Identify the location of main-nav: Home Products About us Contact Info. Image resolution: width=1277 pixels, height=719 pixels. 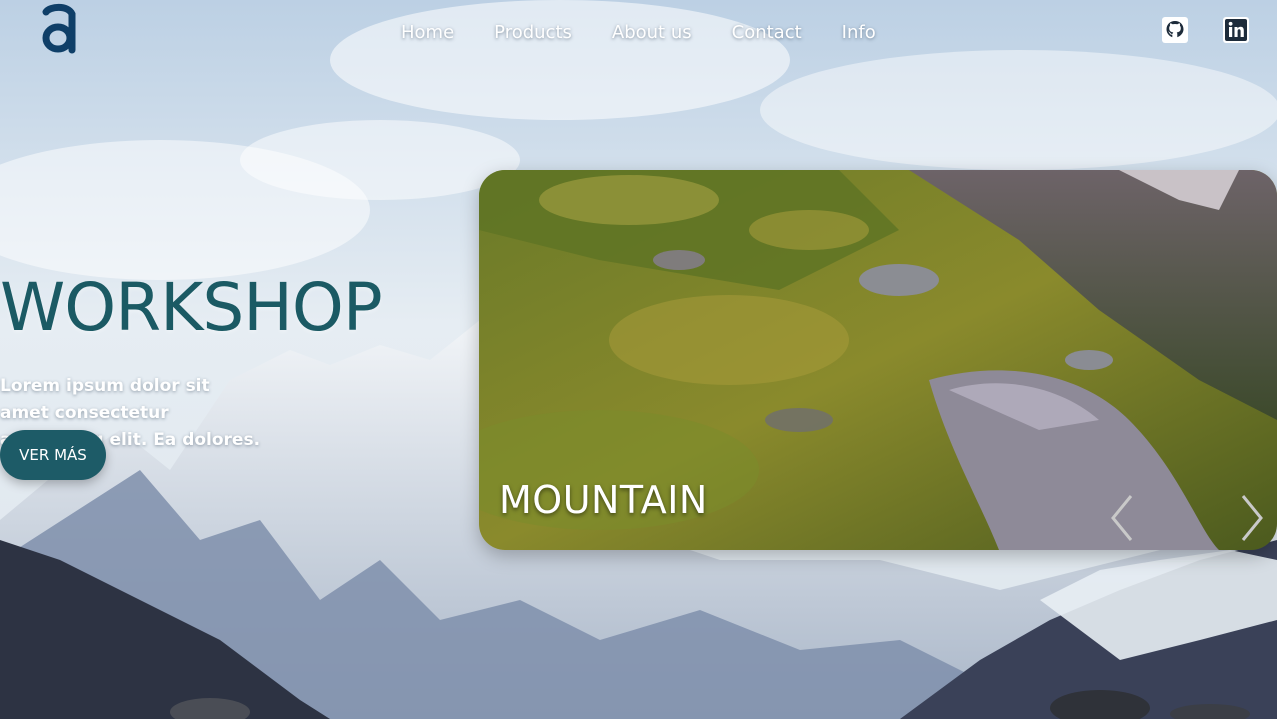
(658, 33).